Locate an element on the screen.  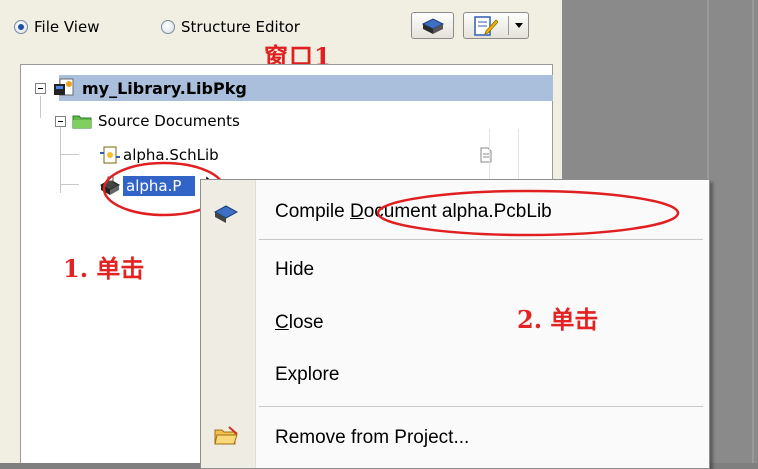
hide-label: Hide is located at coordinates (295, 269).